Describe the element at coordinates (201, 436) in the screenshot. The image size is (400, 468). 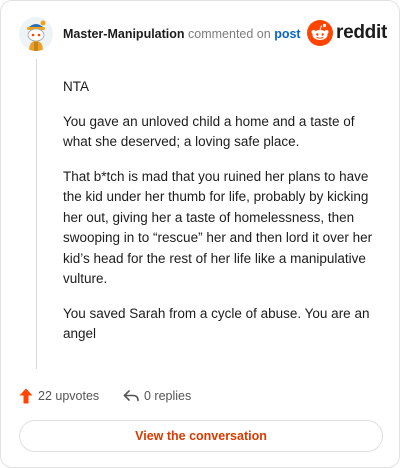
I see `view-conversation-button: View the conversation` at that location.